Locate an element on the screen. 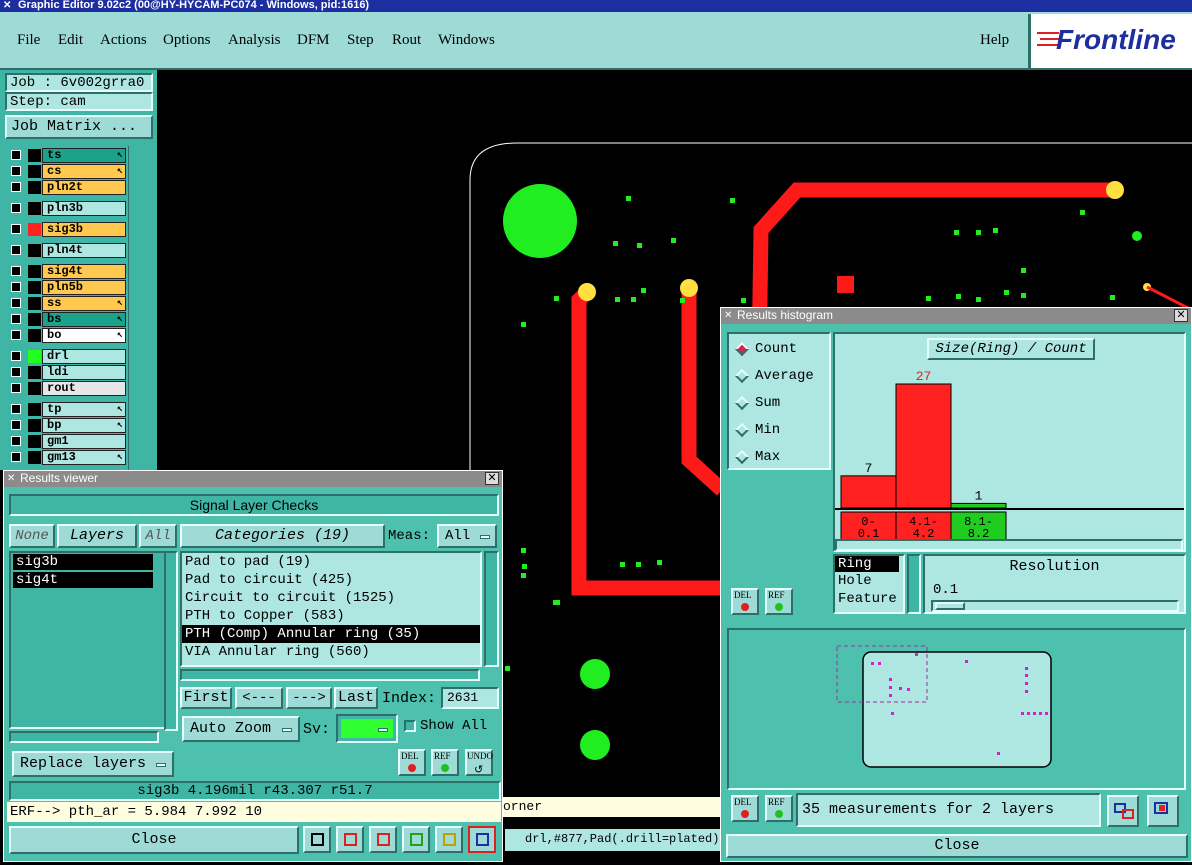 Image resolution: width=1192 pixels, height=865 pixels. zoom-fit-icon is located at coordinates (1123, 811).